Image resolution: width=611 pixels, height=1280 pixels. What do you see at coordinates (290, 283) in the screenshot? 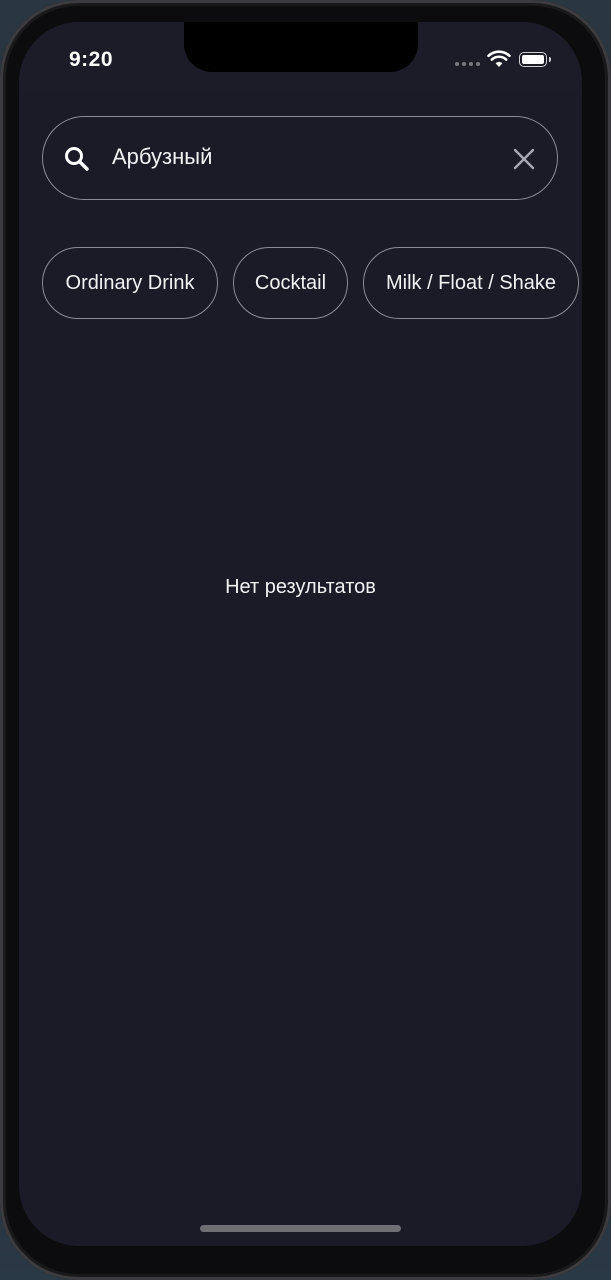
I see `filter-chip-cocktail: Cocktail` at bounding box center [290, 283].